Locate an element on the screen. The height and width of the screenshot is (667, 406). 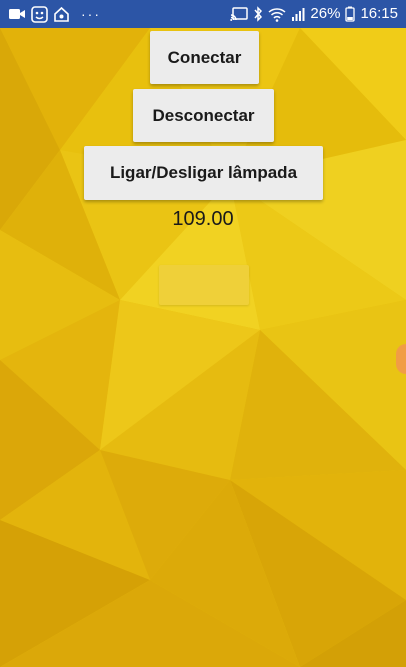
connect-button: Conectar is located at coordinates (204, 57).